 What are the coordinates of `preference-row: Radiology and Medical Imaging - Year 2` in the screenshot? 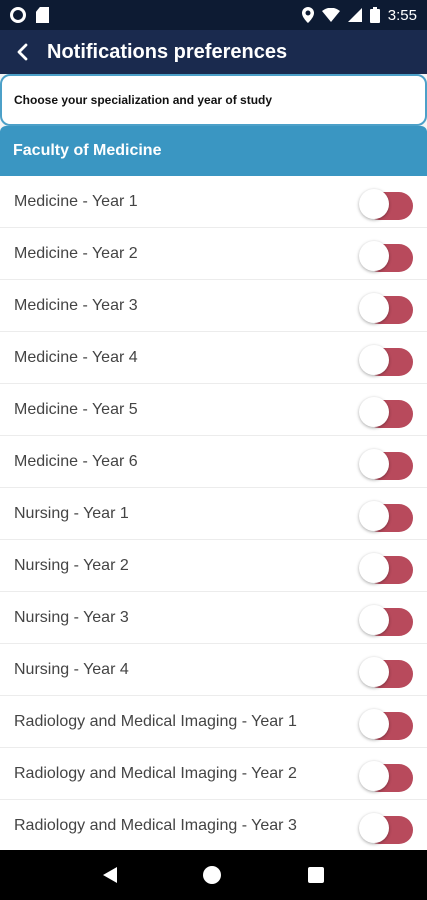 It's located at (213, 774).